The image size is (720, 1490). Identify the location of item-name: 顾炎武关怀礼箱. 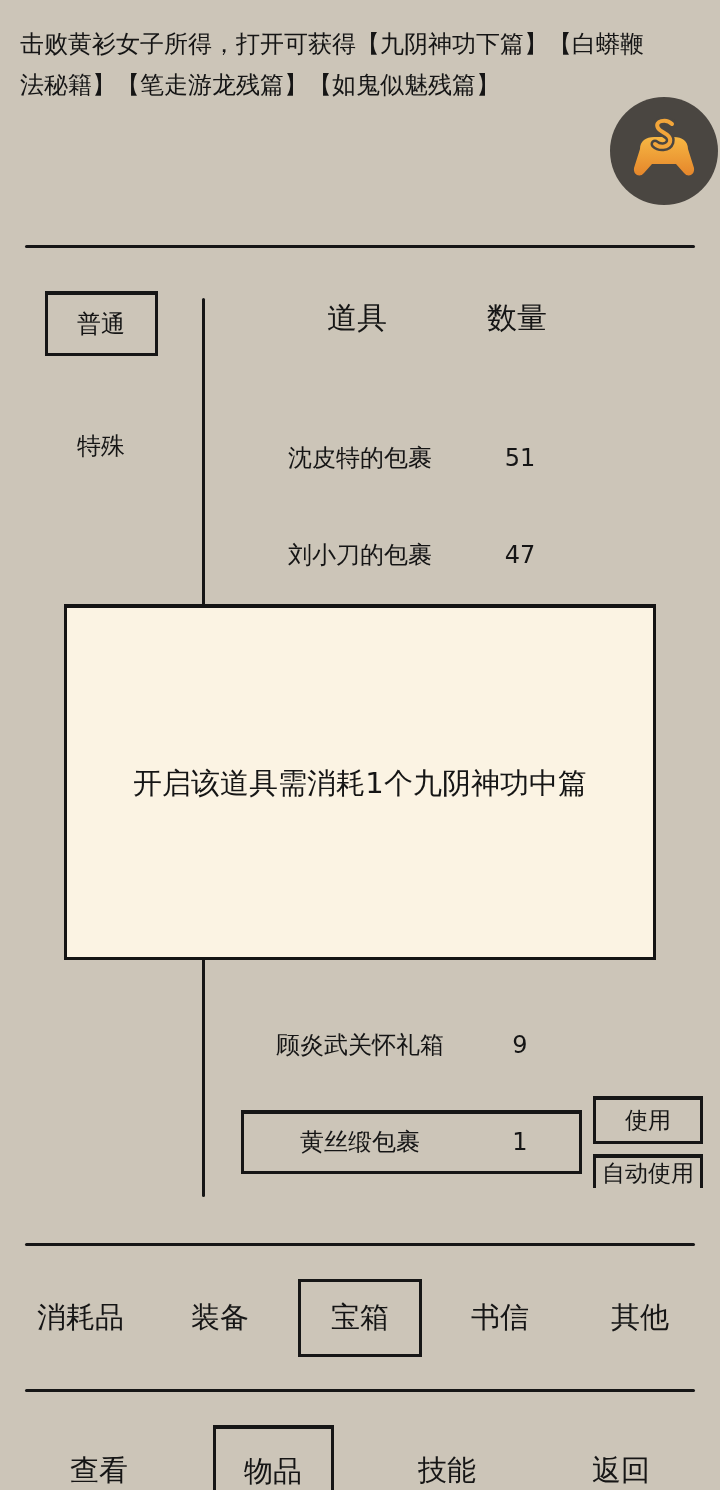
(360, 1045).